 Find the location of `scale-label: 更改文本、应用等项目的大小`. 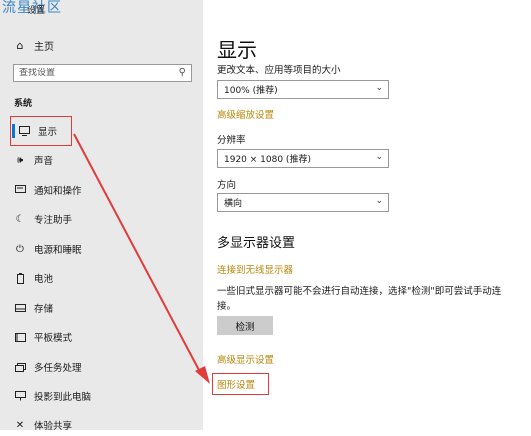

scale-label: 更改文本、应用等项目的大小 is located at coordinates (279, 70).